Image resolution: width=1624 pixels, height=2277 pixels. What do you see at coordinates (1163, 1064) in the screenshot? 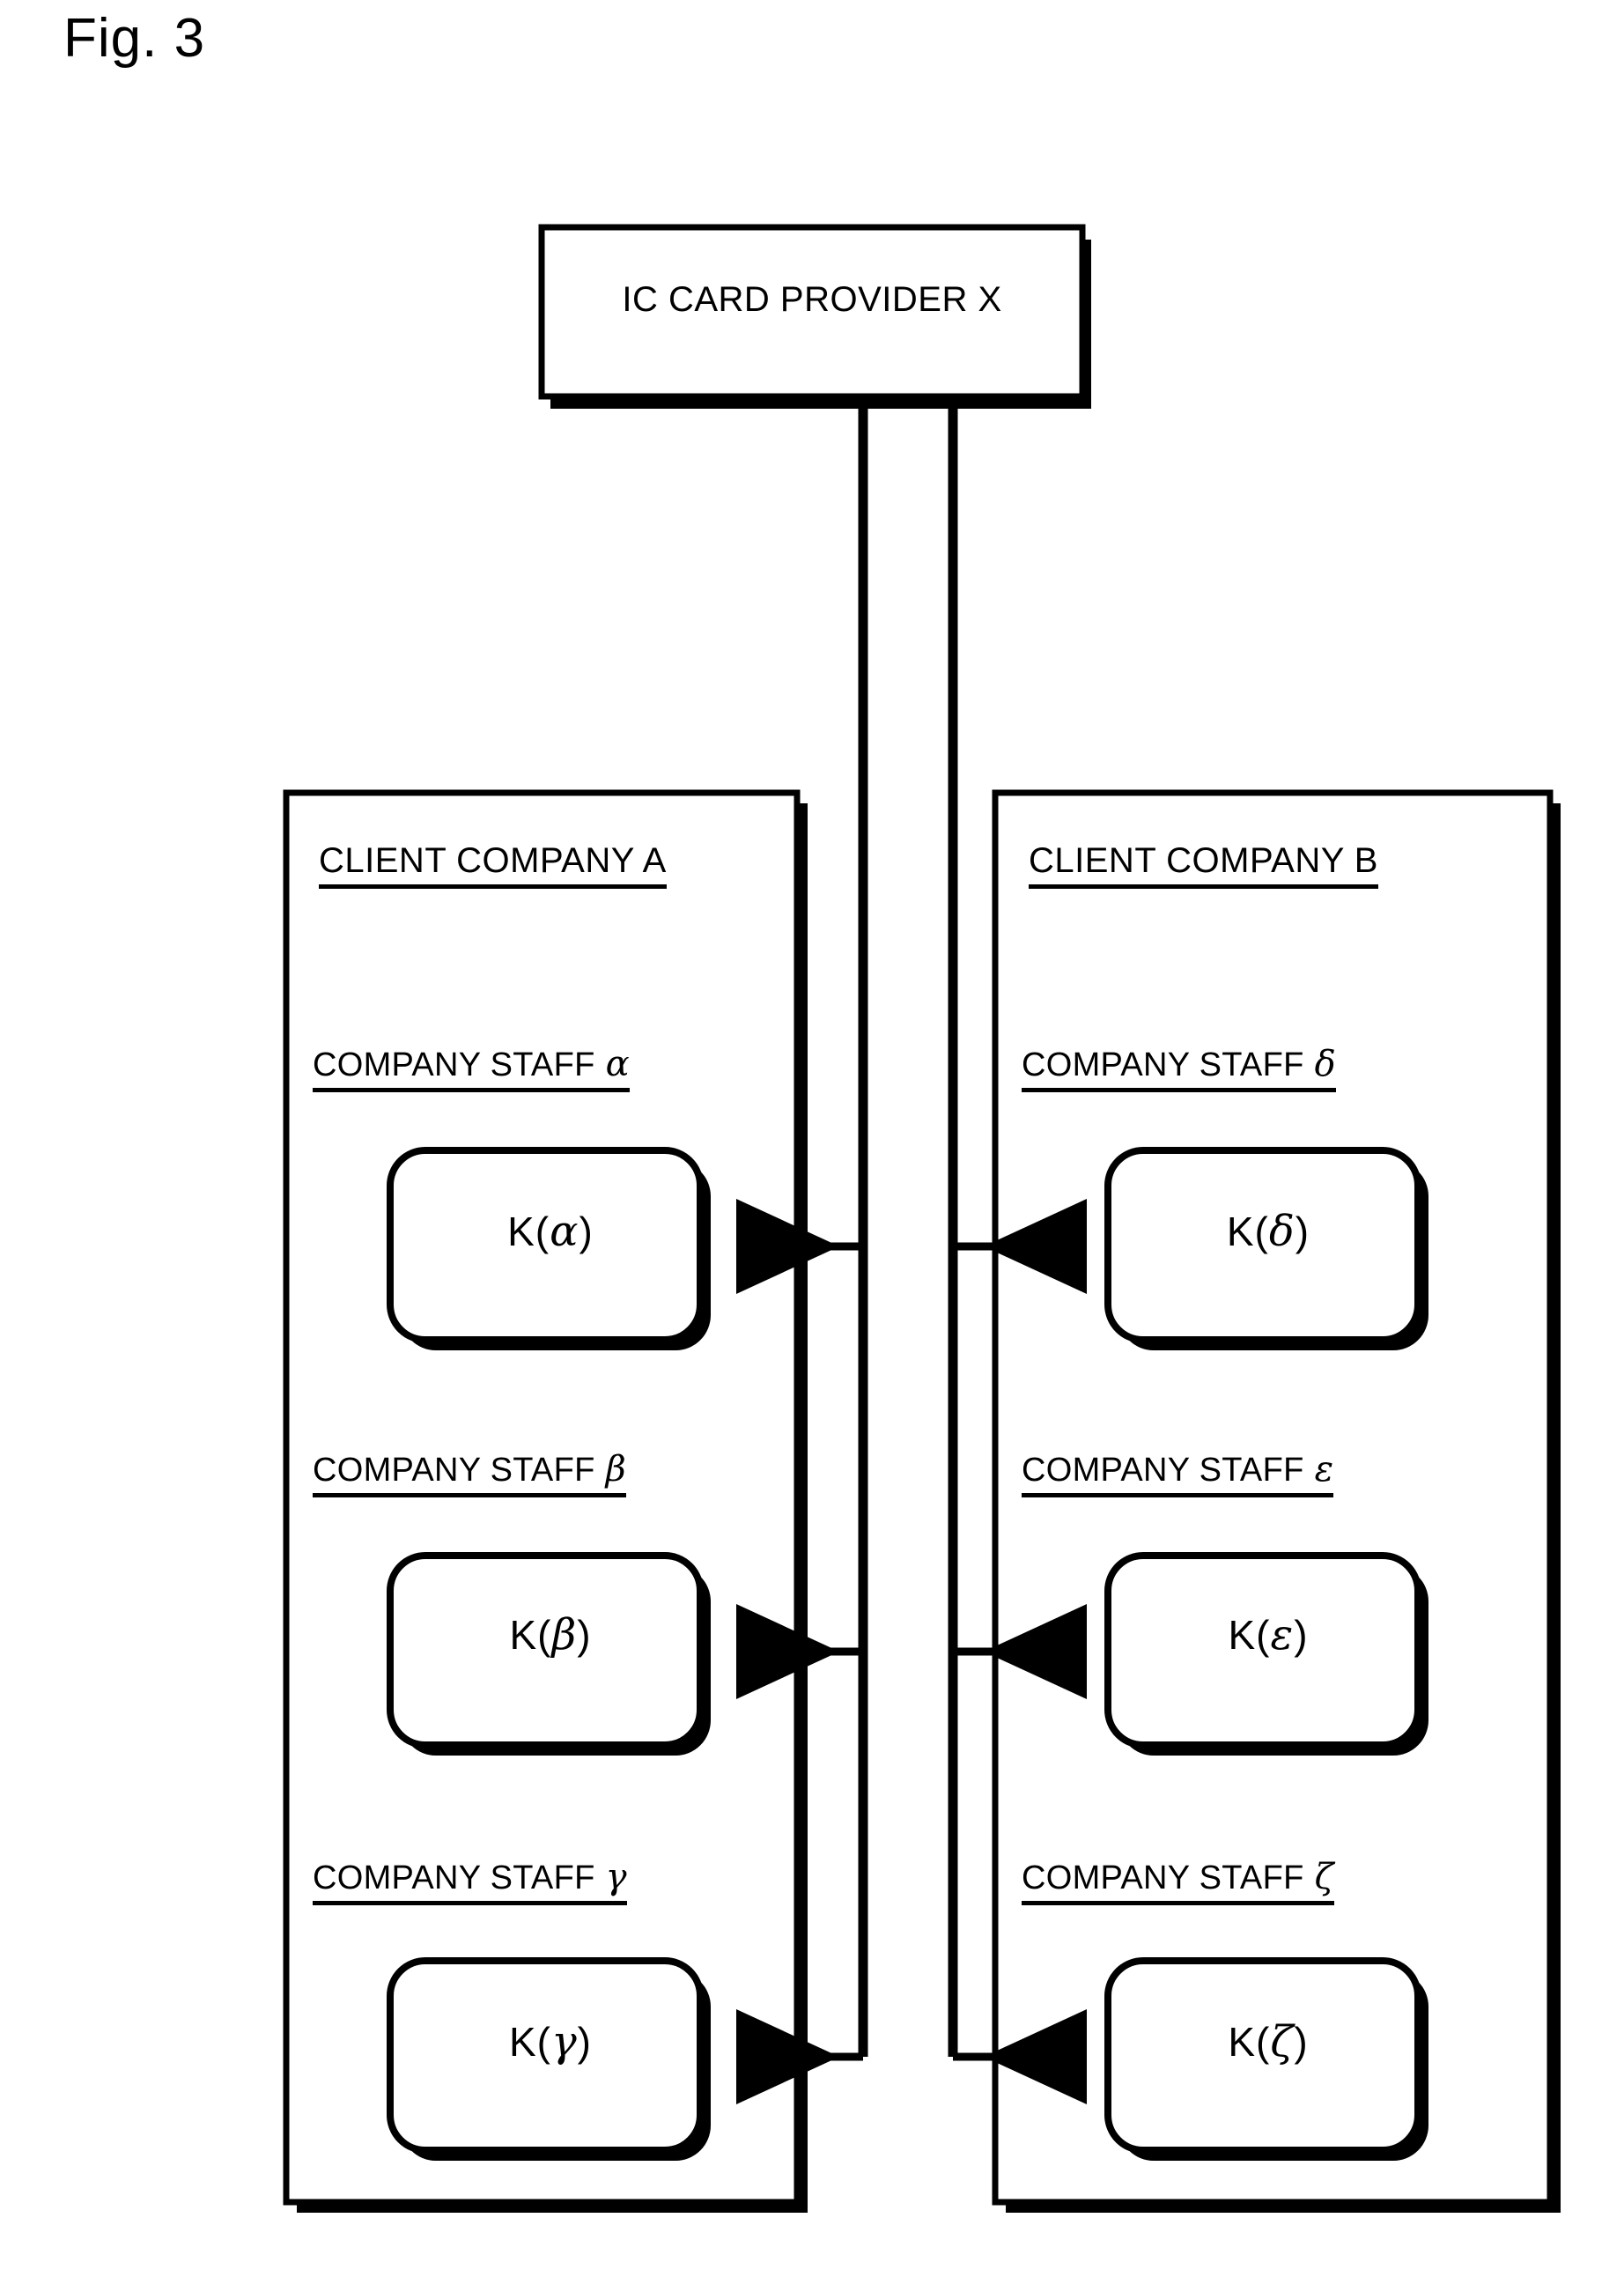
I see `staff-label-b1-text: COMPANY STAFF` at bounding box center [1163, 1064].